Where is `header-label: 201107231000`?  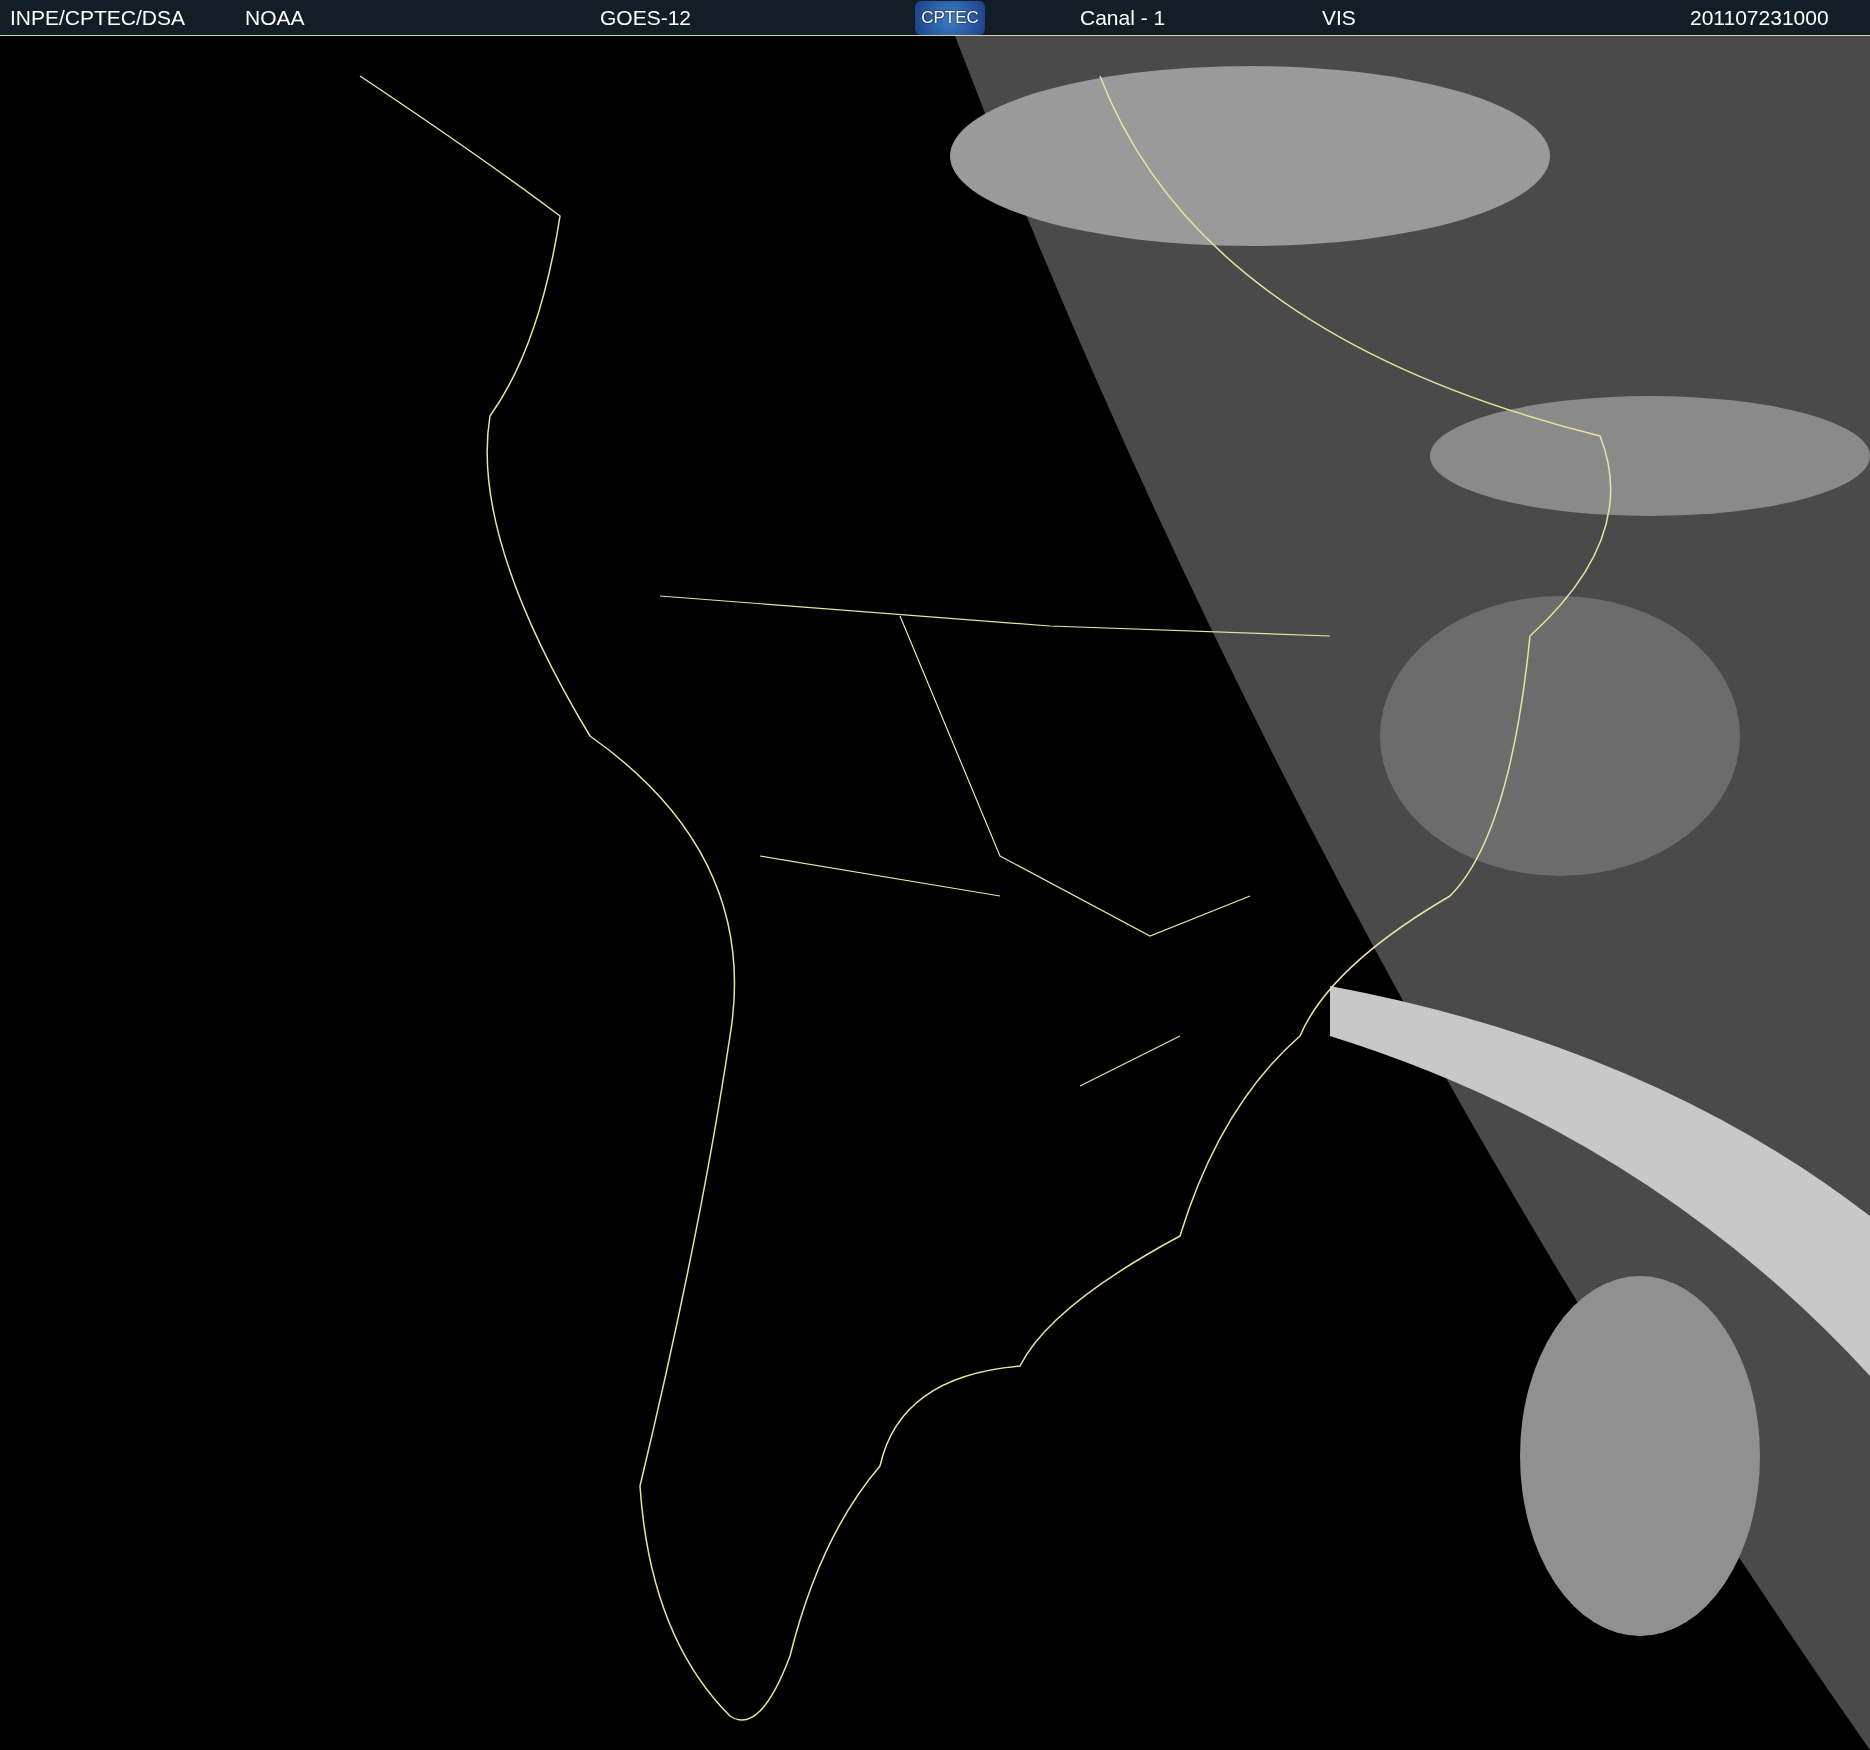 header-label: 201107231000 is located at coordinates (1759, 17).